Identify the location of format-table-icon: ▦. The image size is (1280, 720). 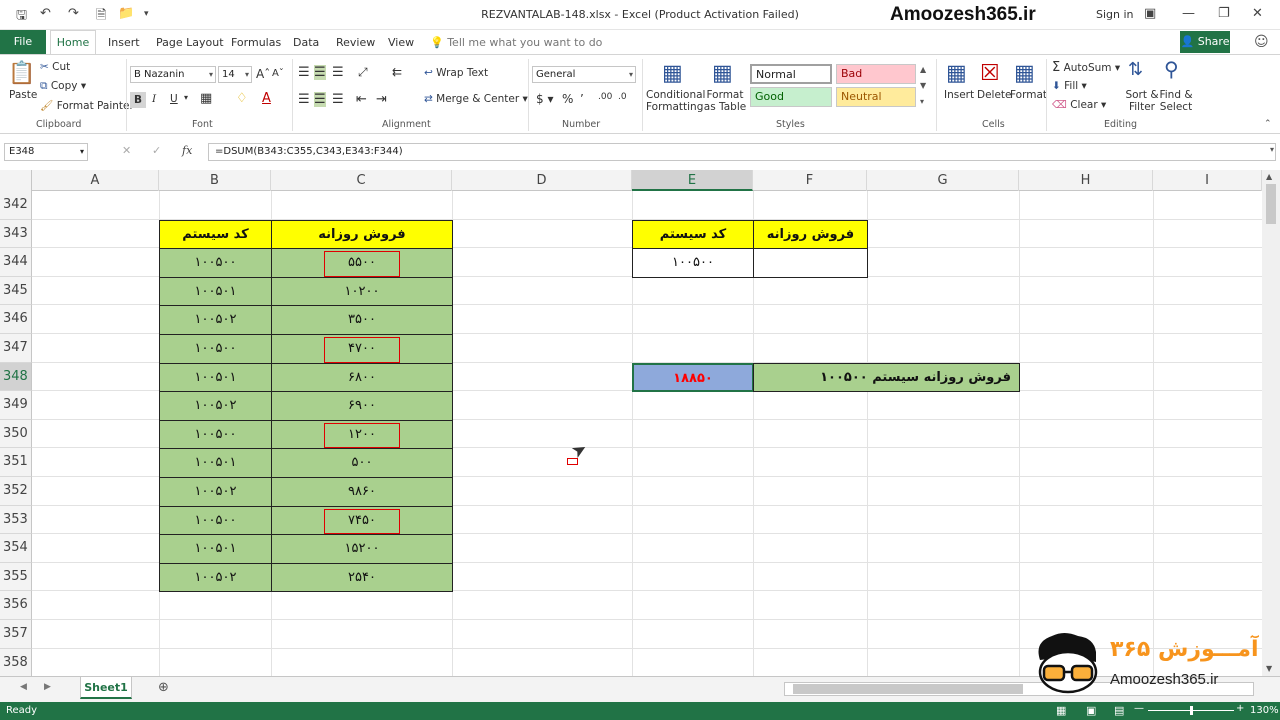
(722, 73).